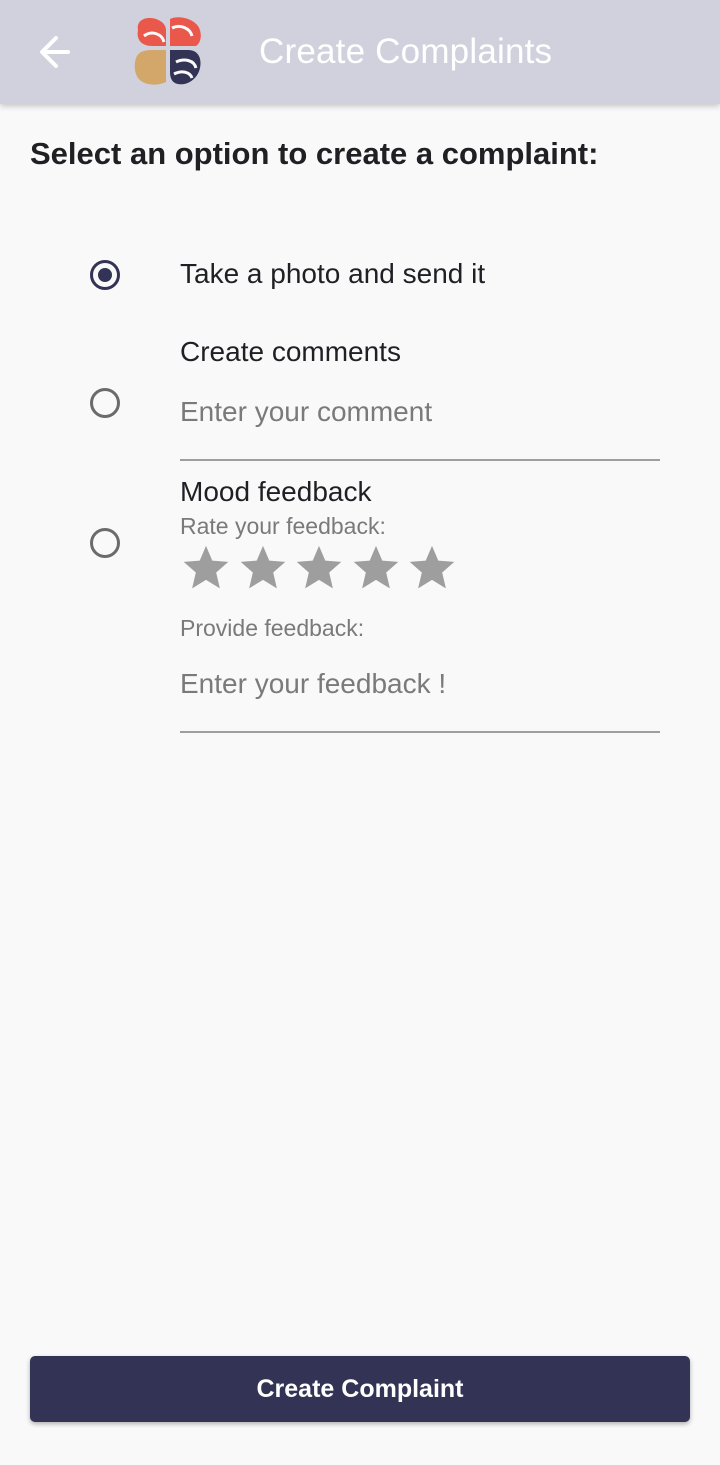 The width and height of the screenshot is (720, 1465). I want to click on create-complaint-button: Create Complaint, so click(360, 1389).